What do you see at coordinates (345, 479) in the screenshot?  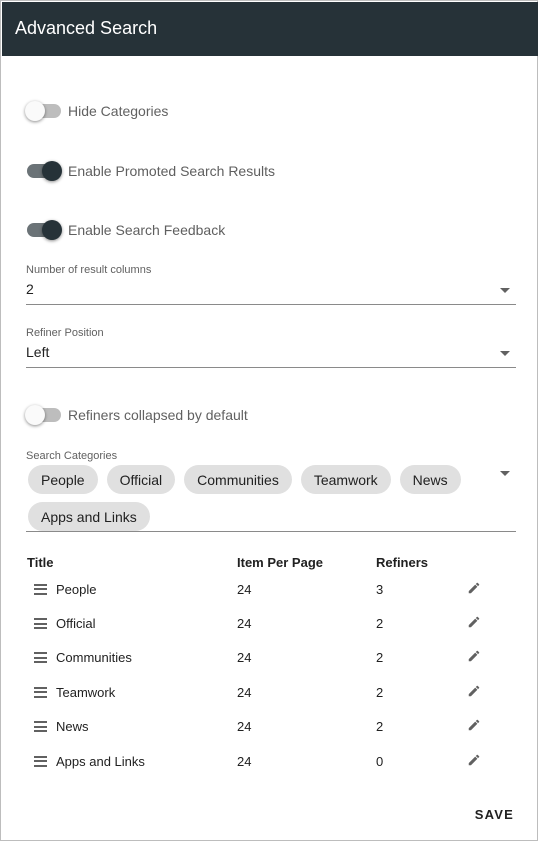 I see `category-chip: Teamwork` at bounding box center [345, 479].